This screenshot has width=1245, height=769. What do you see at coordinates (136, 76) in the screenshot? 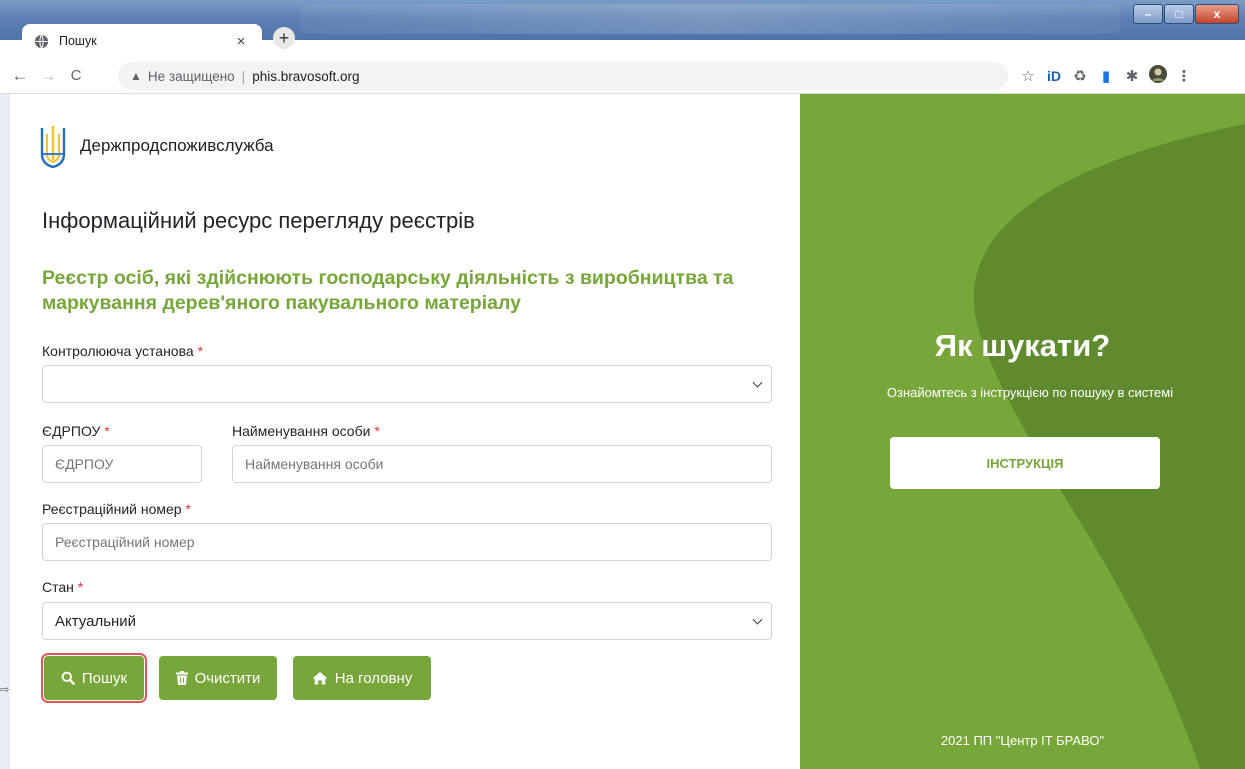
I see `warning-icon: ▲` at bounding box center [136, 76].